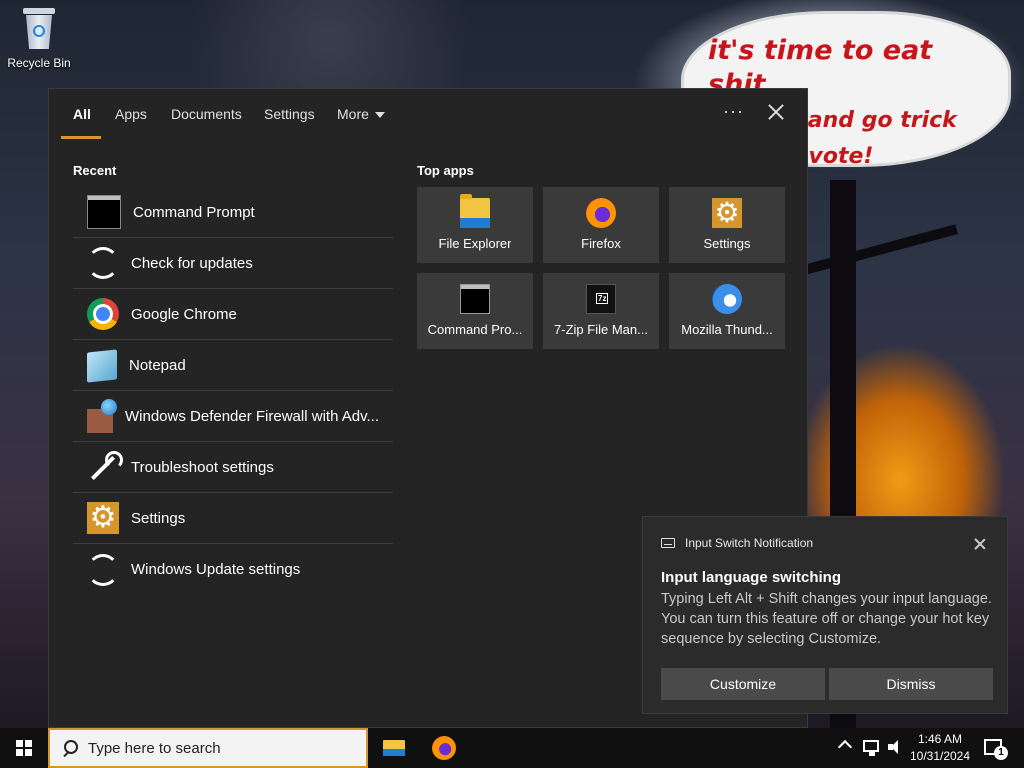  Describe the element at coordinates (940, 739) in the screenshot. I see `clock-time: 1:46 AM` at that location.